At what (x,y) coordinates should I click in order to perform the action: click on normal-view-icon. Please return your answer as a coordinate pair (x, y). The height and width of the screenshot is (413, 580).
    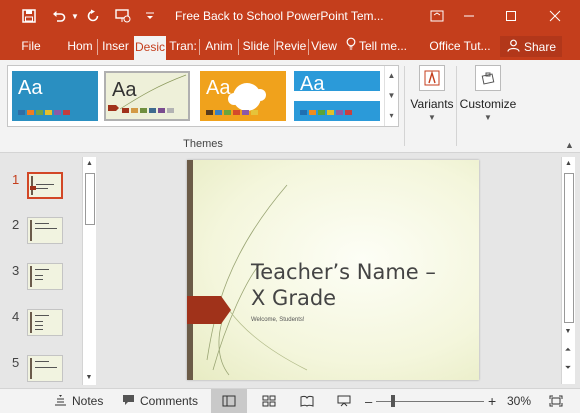
    Looking at the image, I should click on (229, 401).